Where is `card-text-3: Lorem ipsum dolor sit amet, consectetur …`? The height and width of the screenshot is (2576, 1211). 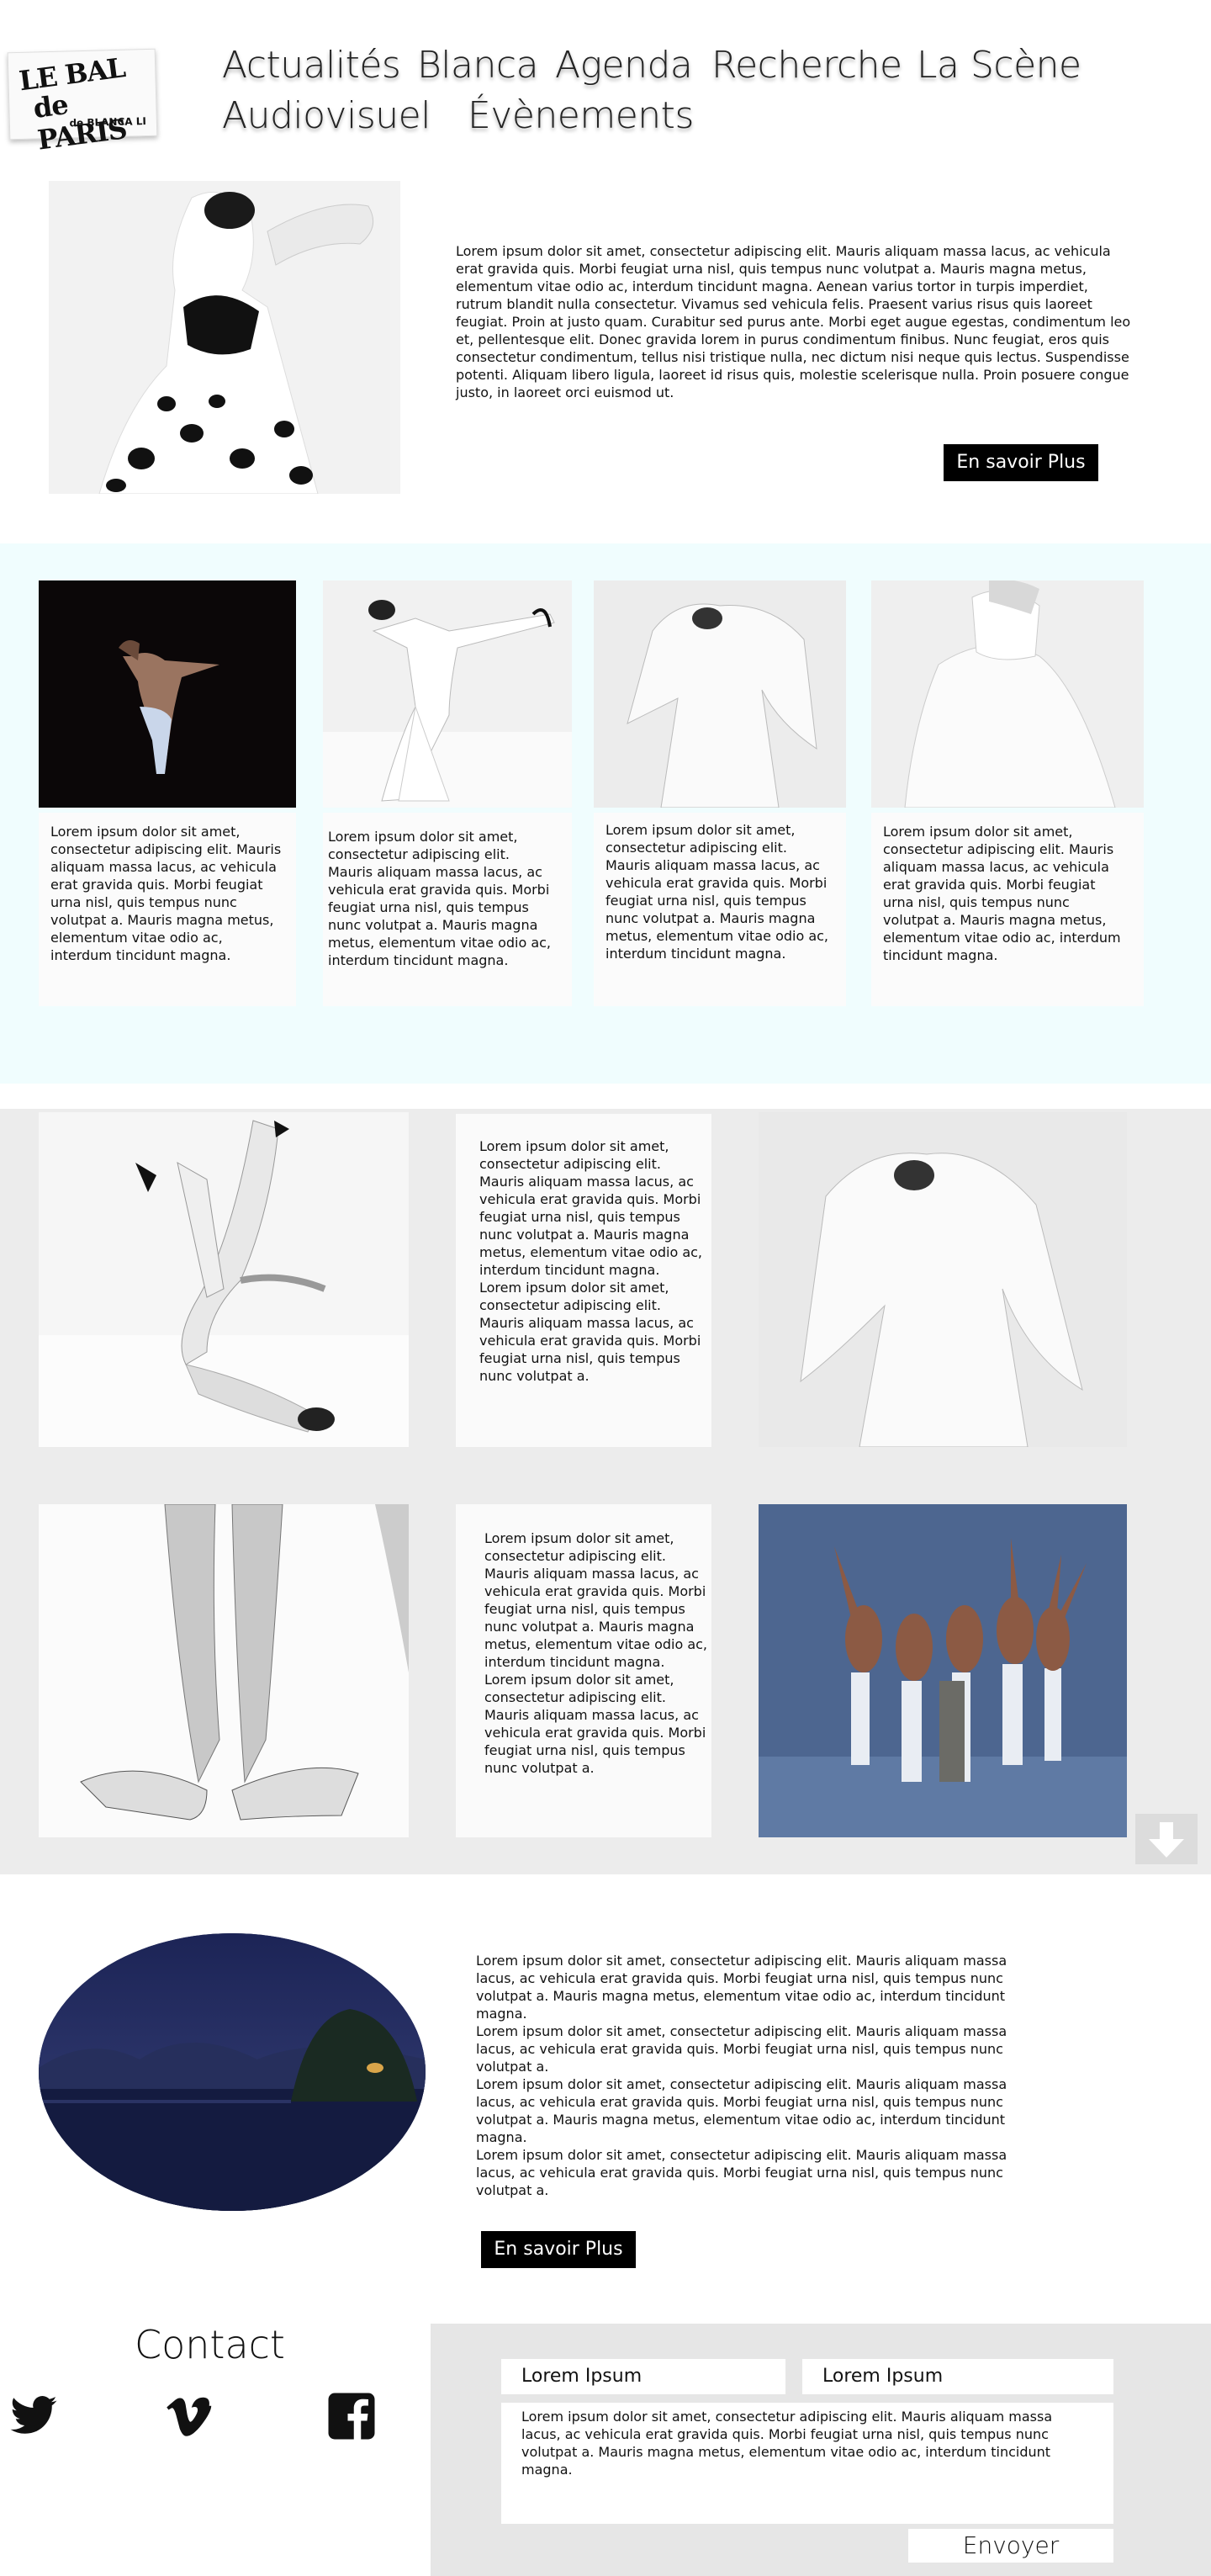 card-text-3: Lorem ipsum dolor sit amet, consectetur … is located at coordinates (717, 892).